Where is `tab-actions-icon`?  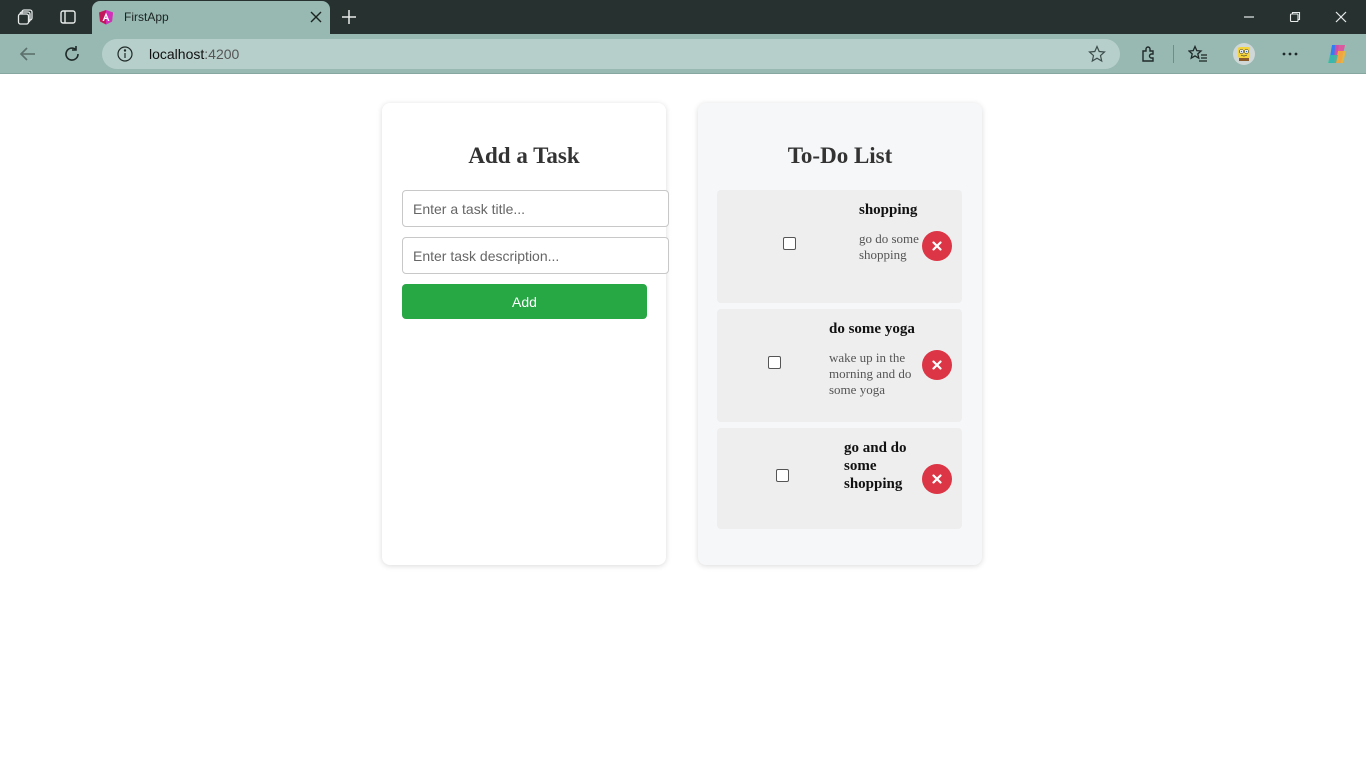
tab-actions-icon is located at coordinates (68, 17).